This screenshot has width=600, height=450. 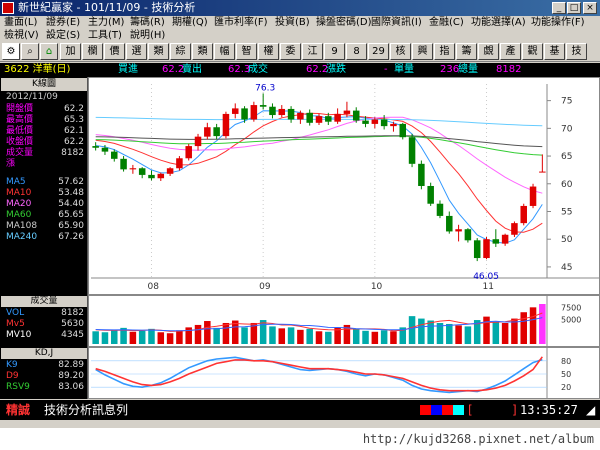 I want to click on toolbar-button: 技, so click(x=576, y=51).